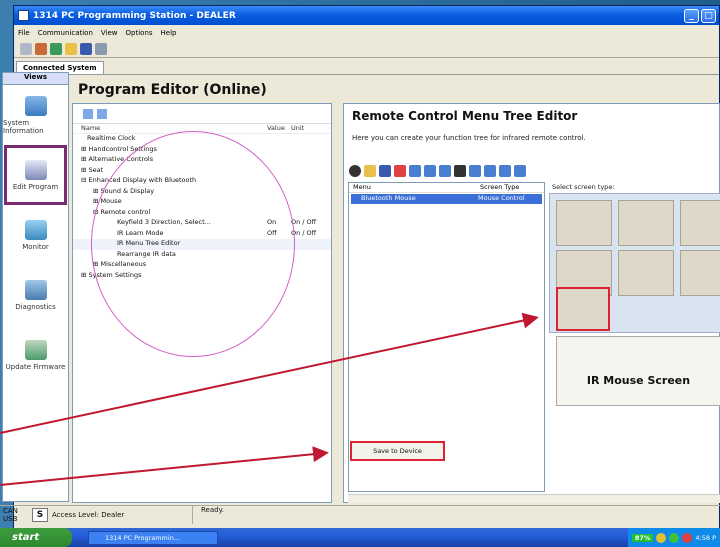  Describe the element at coordinates (490, 171) in the screenshot. I see `move-down-icon` at that location.